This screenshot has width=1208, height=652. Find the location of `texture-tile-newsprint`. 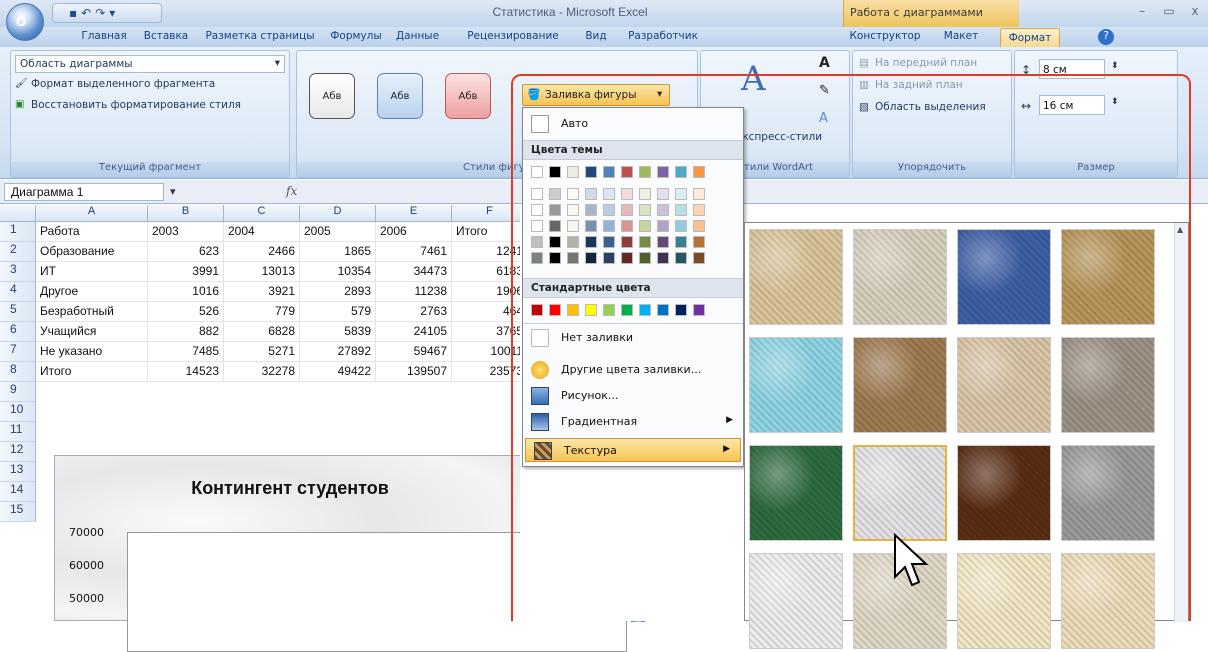

texture-tile-newsprint is located at coordinates (796, 601).